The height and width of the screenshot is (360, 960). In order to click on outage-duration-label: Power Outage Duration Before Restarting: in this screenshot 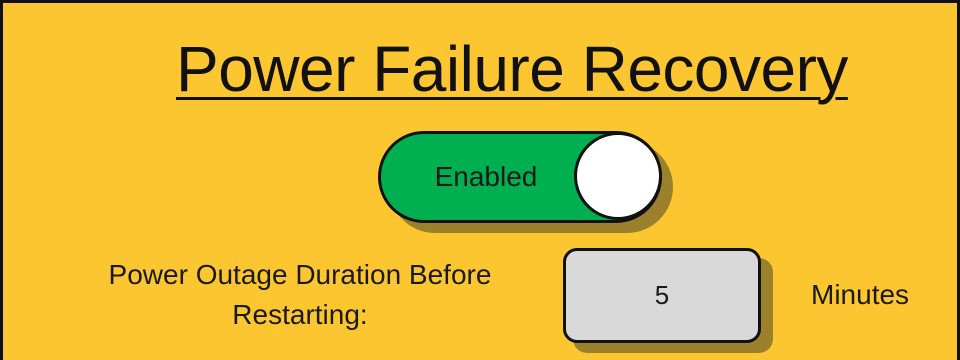, I will do `click(300, 295)`.